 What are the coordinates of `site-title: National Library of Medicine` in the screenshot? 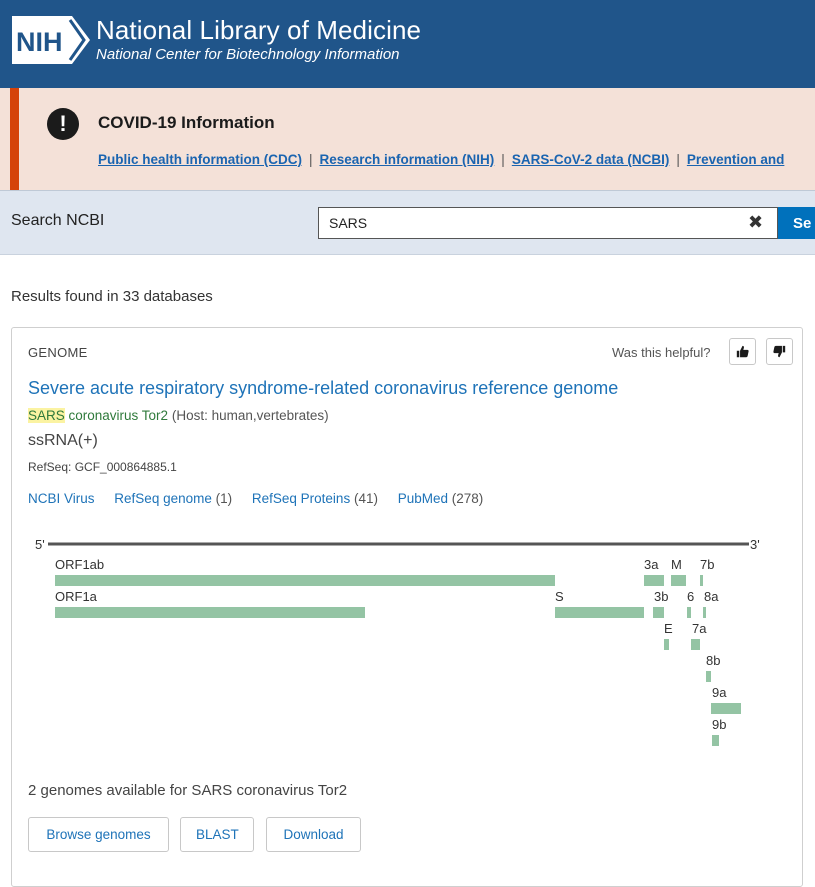 It's located at (258, 30).